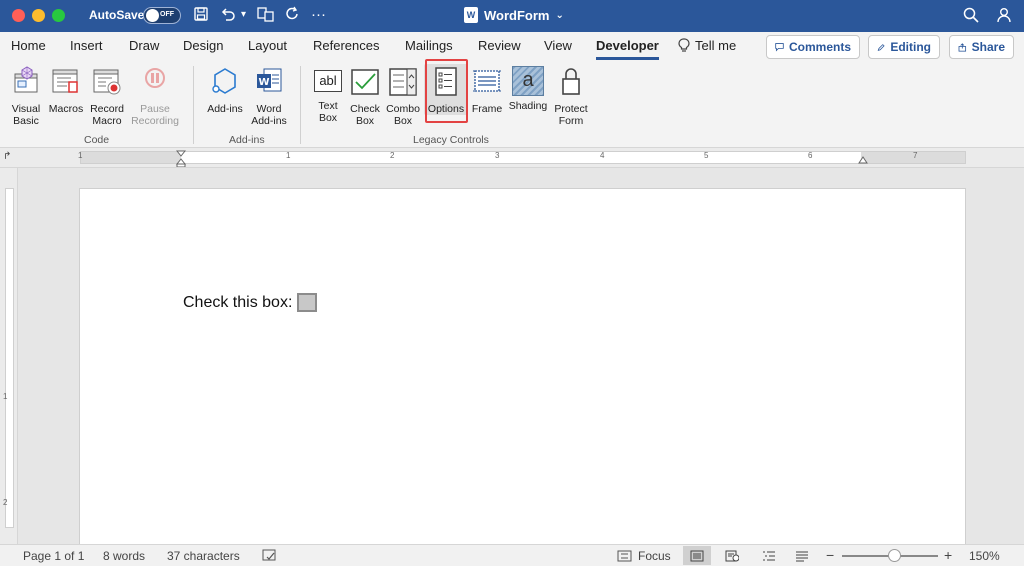 The width and height of the screenshot is (1024, 566). I want to click on autosave-toggle: OFF, so click(162, 15).